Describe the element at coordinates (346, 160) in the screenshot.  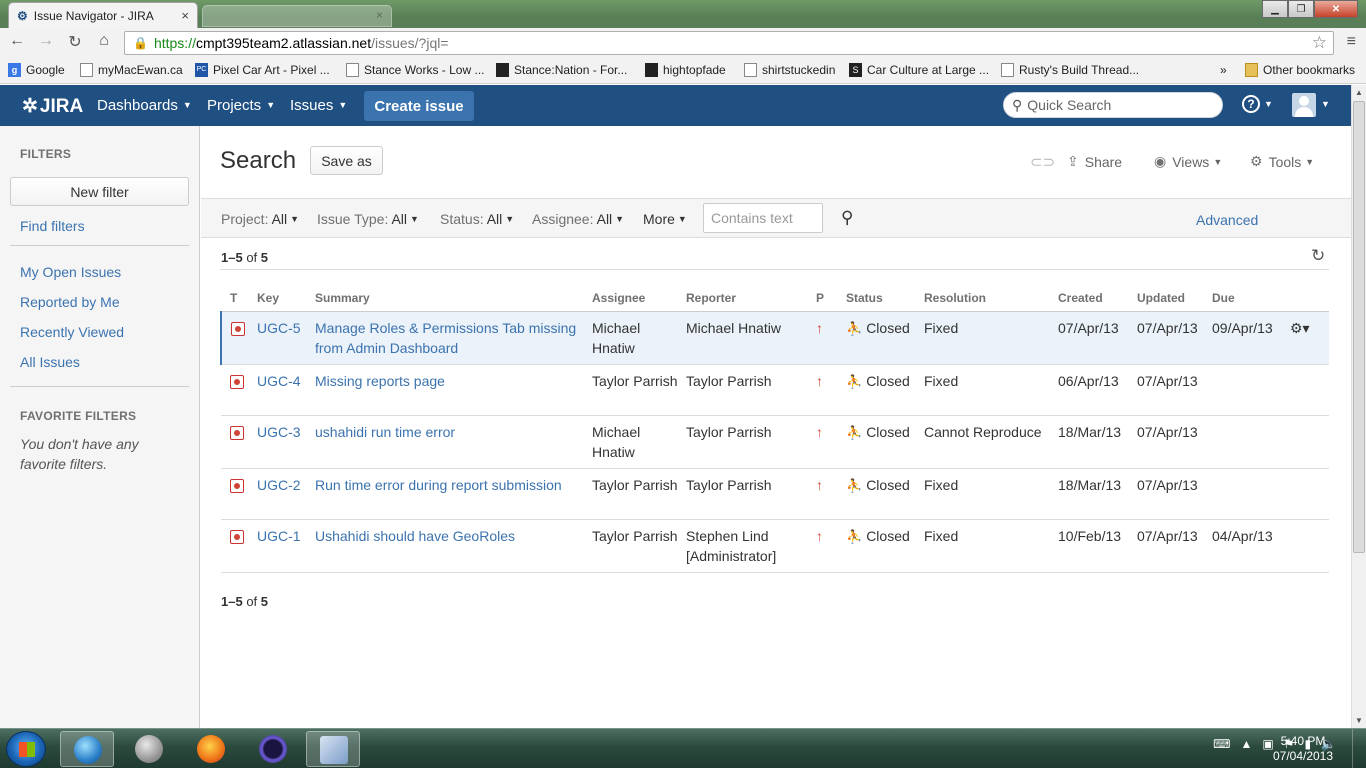
I see `save-as-button: Save as` at that location.